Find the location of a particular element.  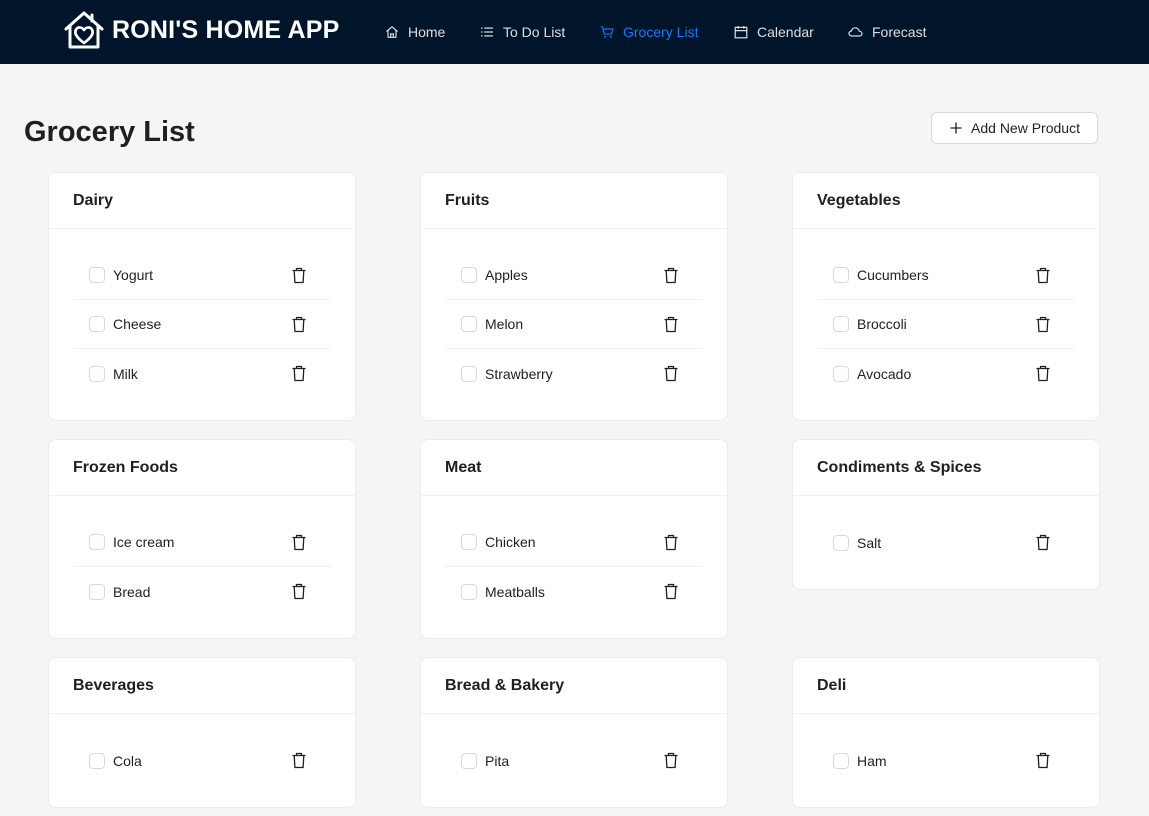

list-icon is located at coordinates (487, 32).